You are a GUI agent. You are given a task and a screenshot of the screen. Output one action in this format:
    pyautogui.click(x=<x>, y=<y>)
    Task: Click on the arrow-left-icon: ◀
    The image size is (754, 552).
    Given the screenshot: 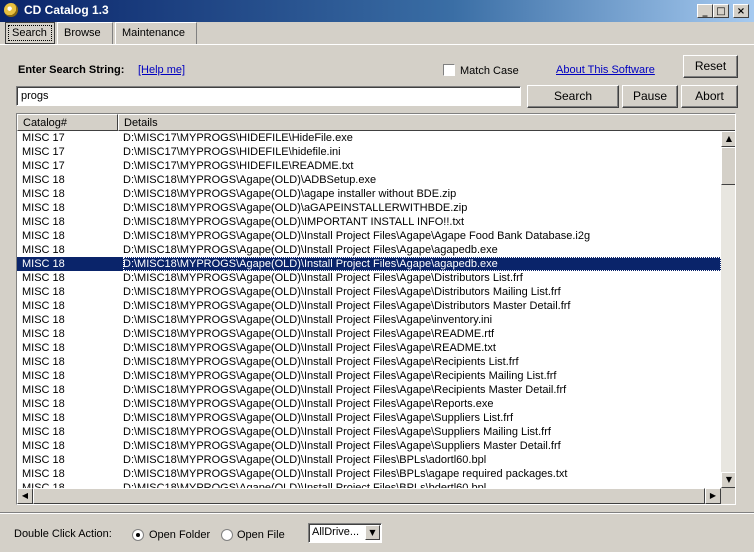 What is the action you would take?
    pyautogui.click(x=25, y=495)
    